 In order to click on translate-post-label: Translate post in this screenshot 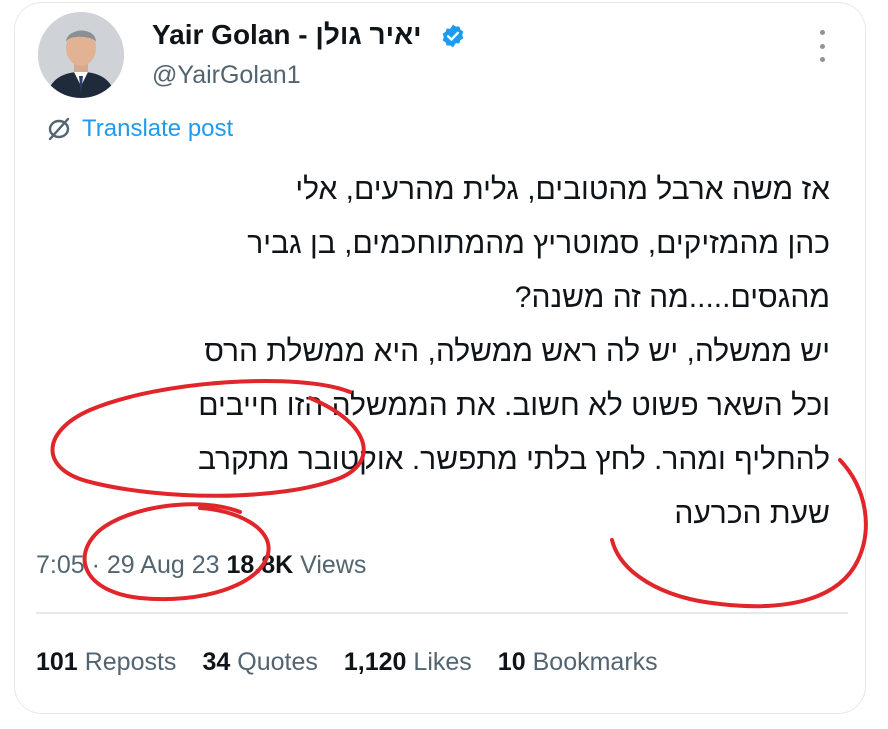, I will do `click(158, 128)`.